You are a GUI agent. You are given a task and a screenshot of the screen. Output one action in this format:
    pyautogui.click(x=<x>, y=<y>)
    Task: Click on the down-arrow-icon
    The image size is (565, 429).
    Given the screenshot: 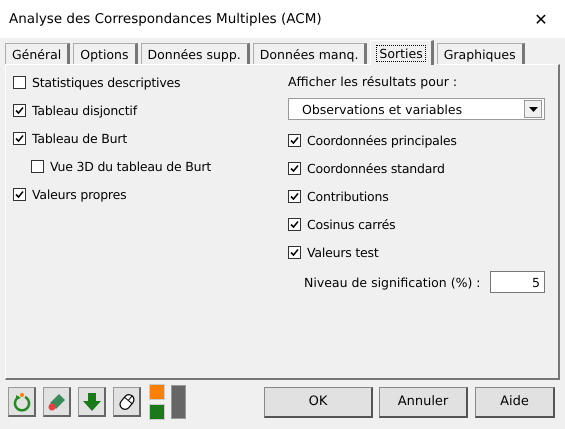 What is the action you would take?
    pyautogui.click(x=92, y=402)
    